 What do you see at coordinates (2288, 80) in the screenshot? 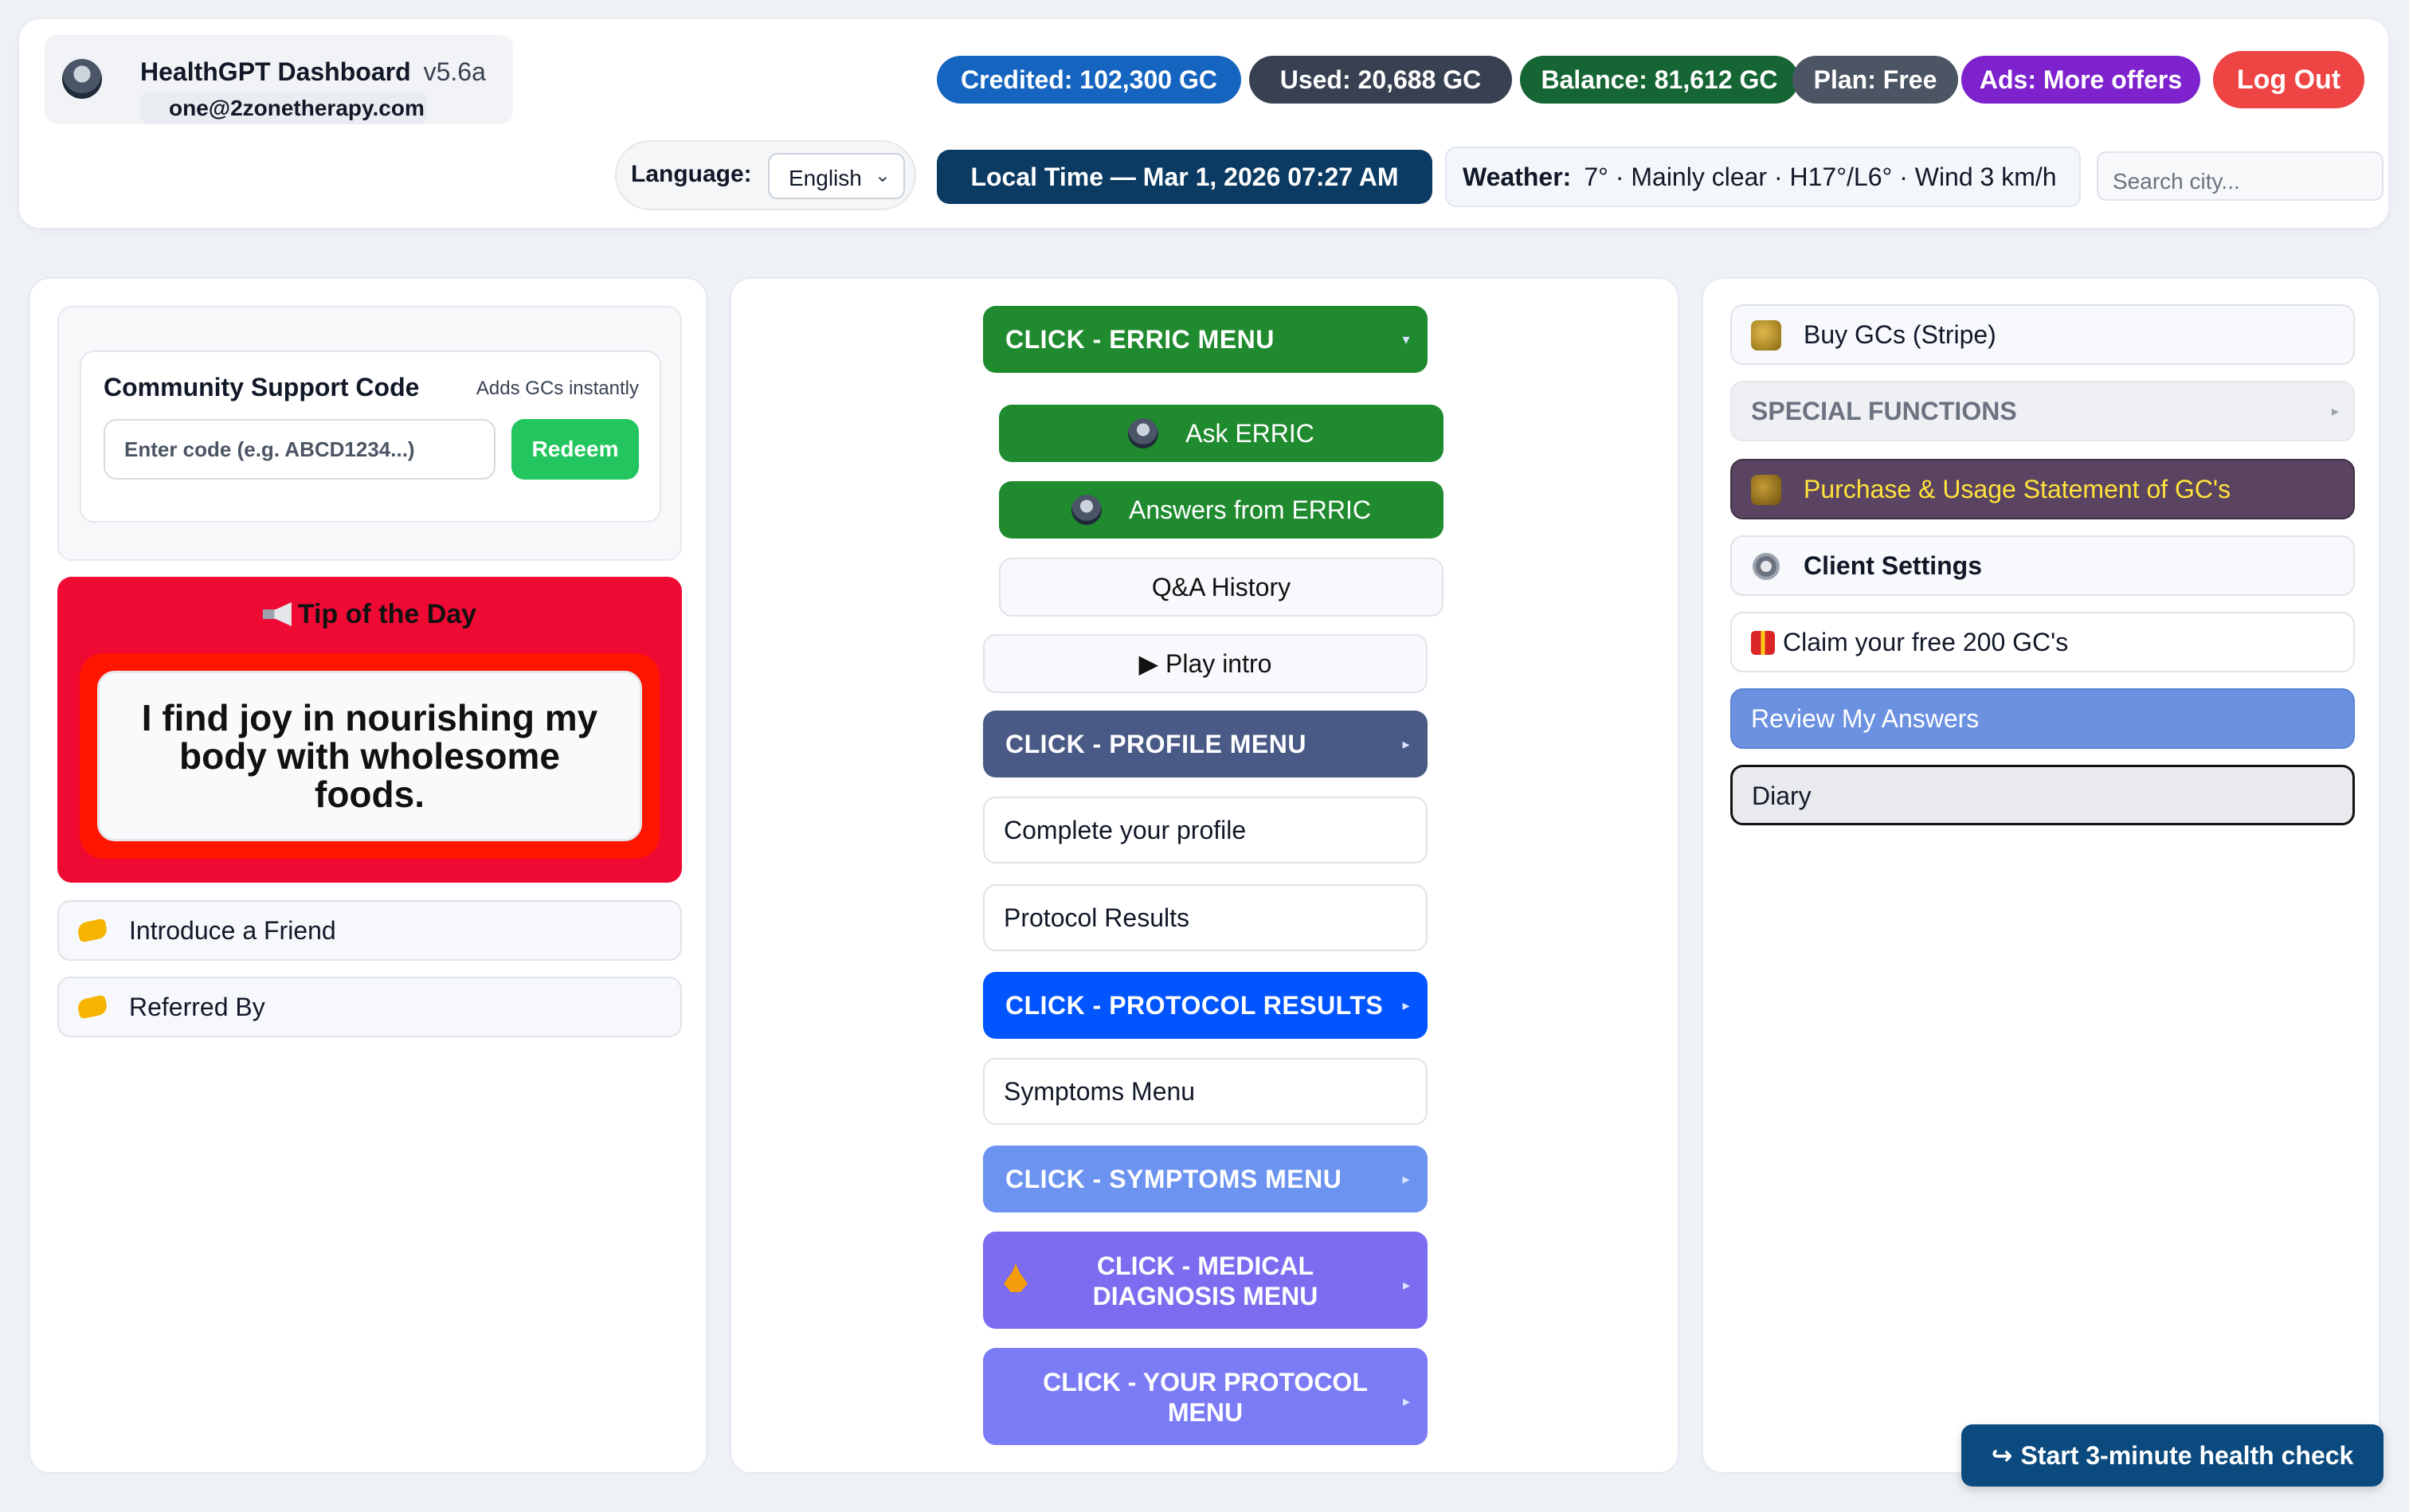
I see `logout-button: Log Out` at bounding box center [2288, 80].